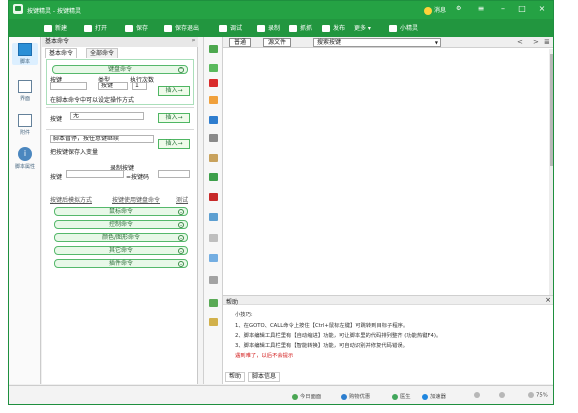 The width and height of the screenshot is (578, 413). Describe the element at coordinates (54, 11) in the screenshot. I see `app-title: 按键精灵 - 按键精灵` at that location.